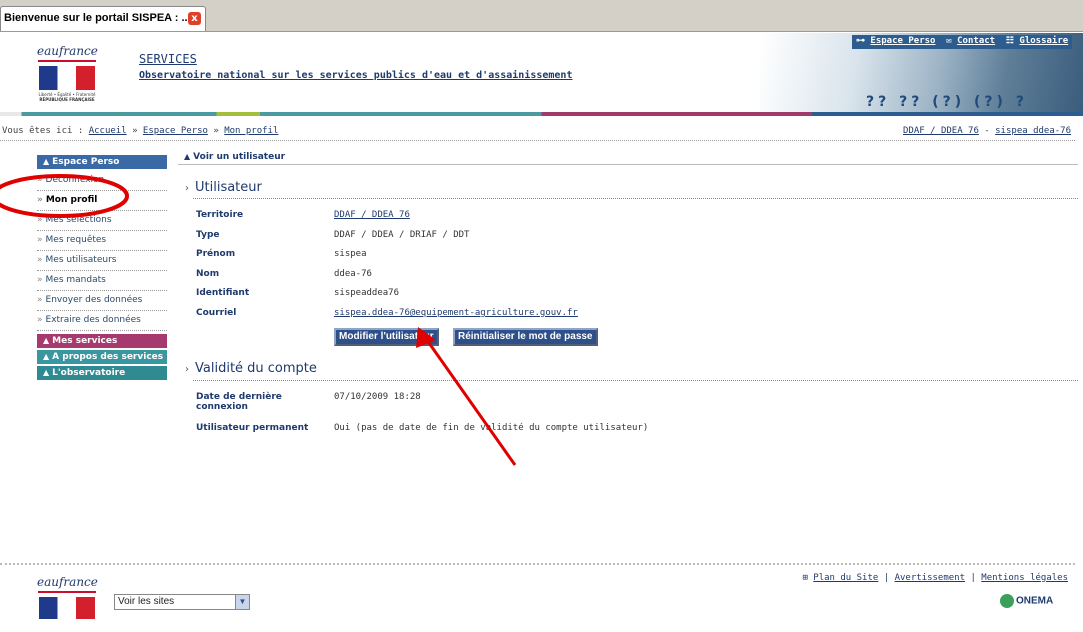  What do you see at coordinates (67, 51) in the screenshot?
I see `logo-text: eaufrance` at bounding box center [67, 51].